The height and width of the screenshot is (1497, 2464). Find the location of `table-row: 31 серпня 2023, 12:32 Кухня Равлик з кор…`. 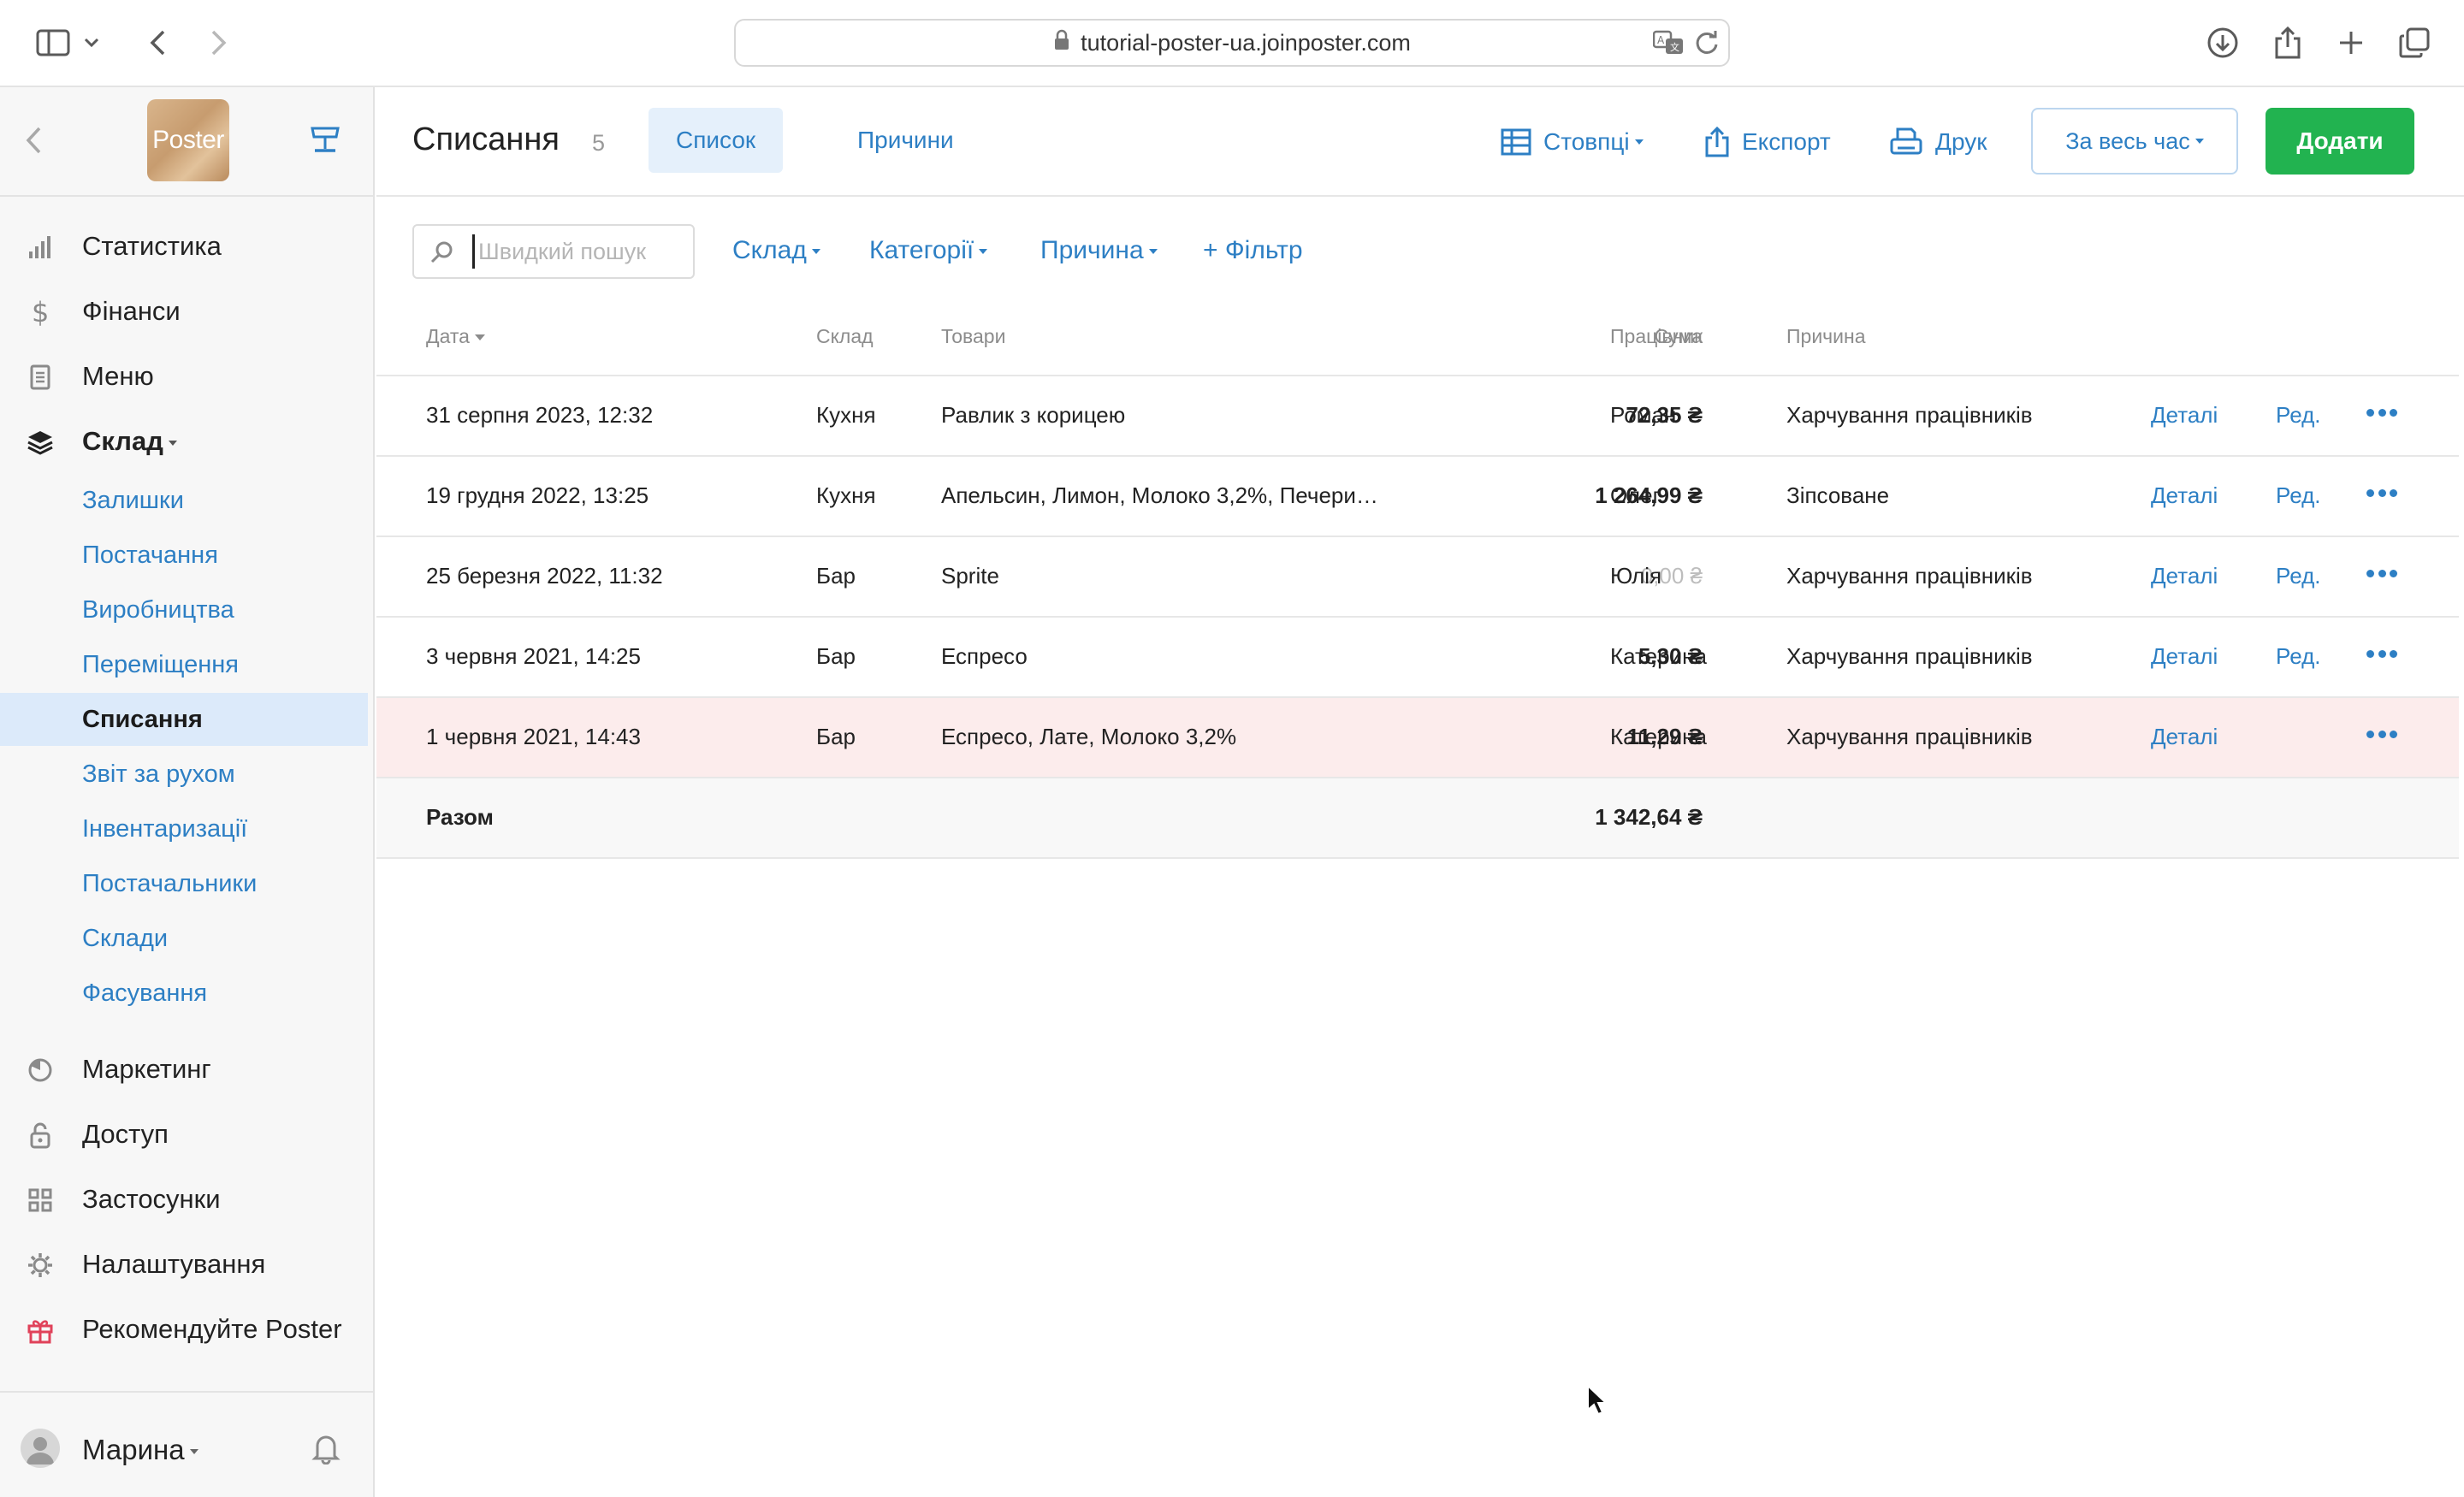

table-row: 31 серпня 2023, 12:32 Кухня Равлик з кор… is located at coordinates (1417, 416).